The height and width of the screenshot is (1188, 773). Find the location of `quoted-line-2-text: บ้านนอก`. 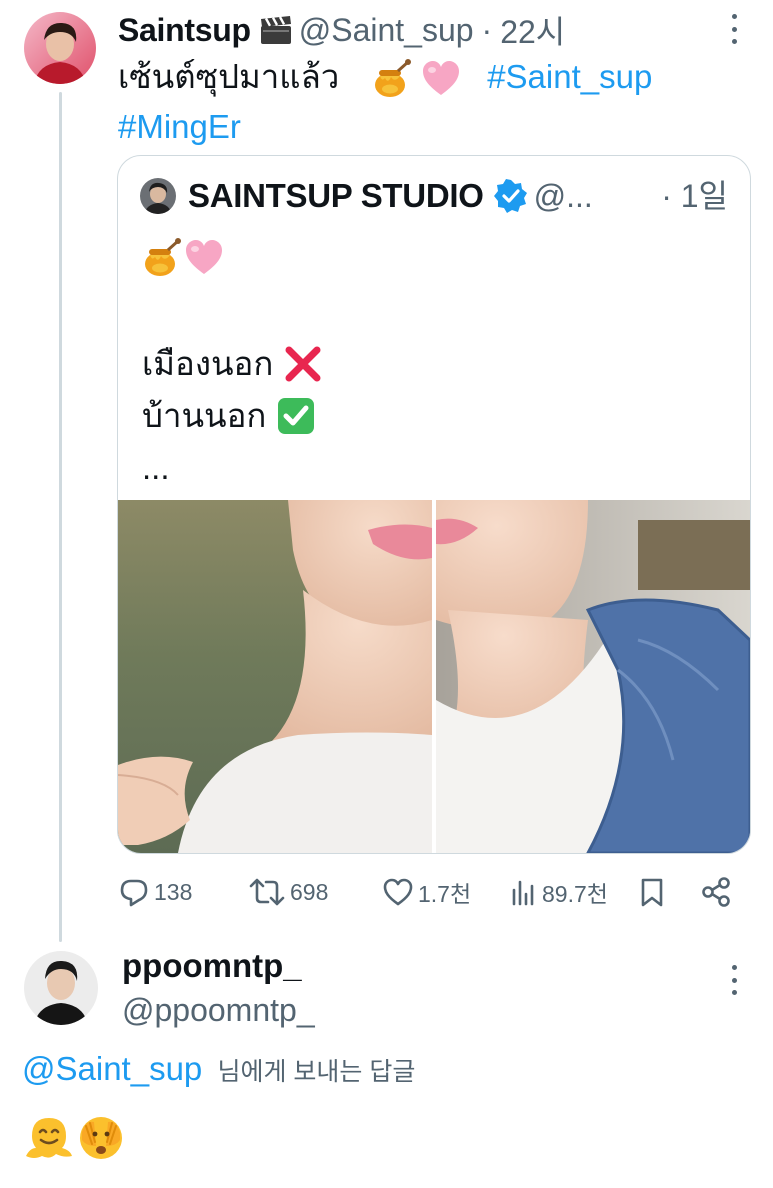

quoted-line-2-text: บ้านนอก is located at coordinates (204, 415).